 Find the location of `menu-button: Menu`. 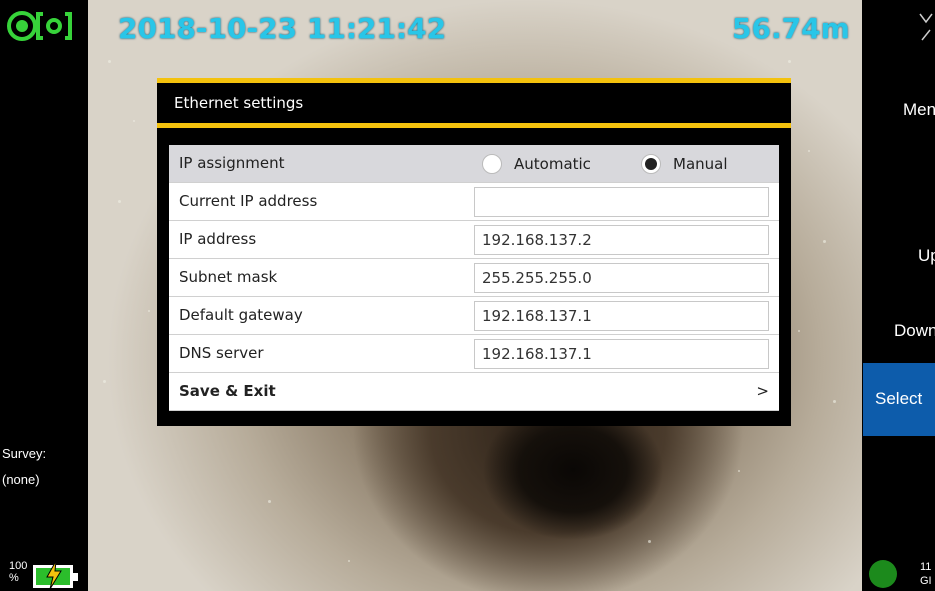

menu-button: Menu is located at coordinates (919, 110).